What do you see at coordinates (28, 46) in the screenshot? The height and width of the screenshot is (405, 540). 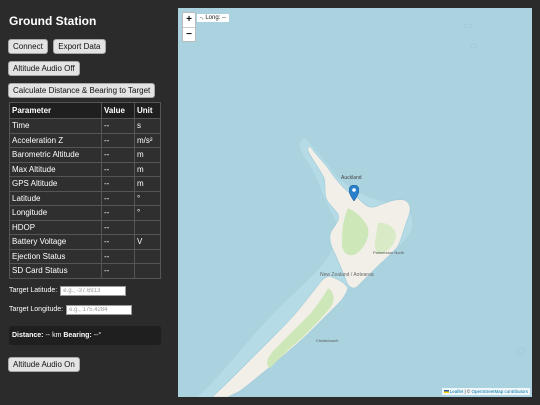 I see `connect-button: Connect` at bounding box center [28, 46].